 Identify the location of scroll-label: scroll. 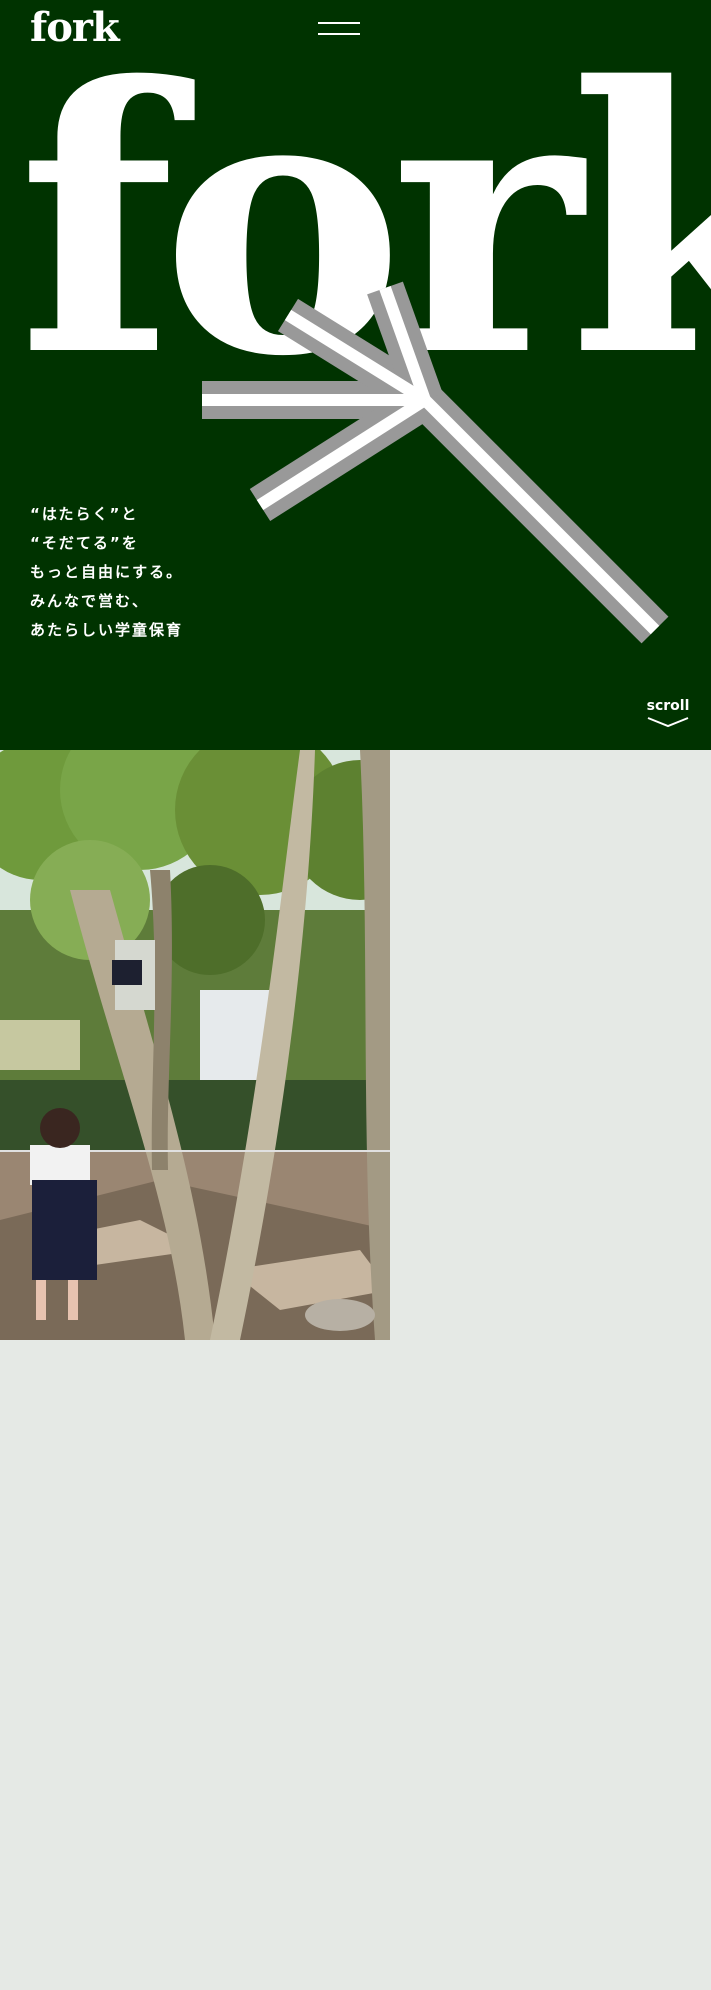
(668, 706).